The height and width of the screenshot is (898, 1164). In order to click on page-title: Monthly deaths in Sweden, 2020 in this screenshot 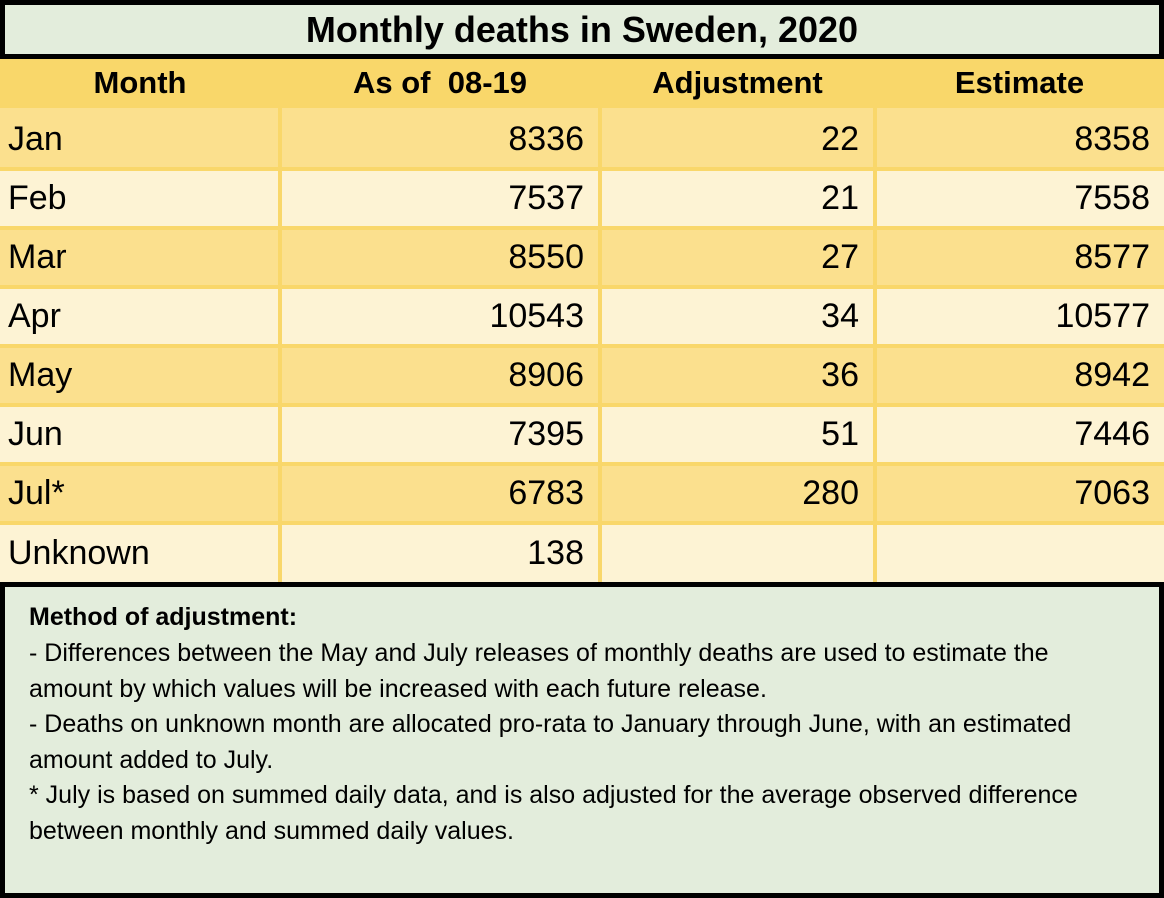, I will do `click(582, 29)`.